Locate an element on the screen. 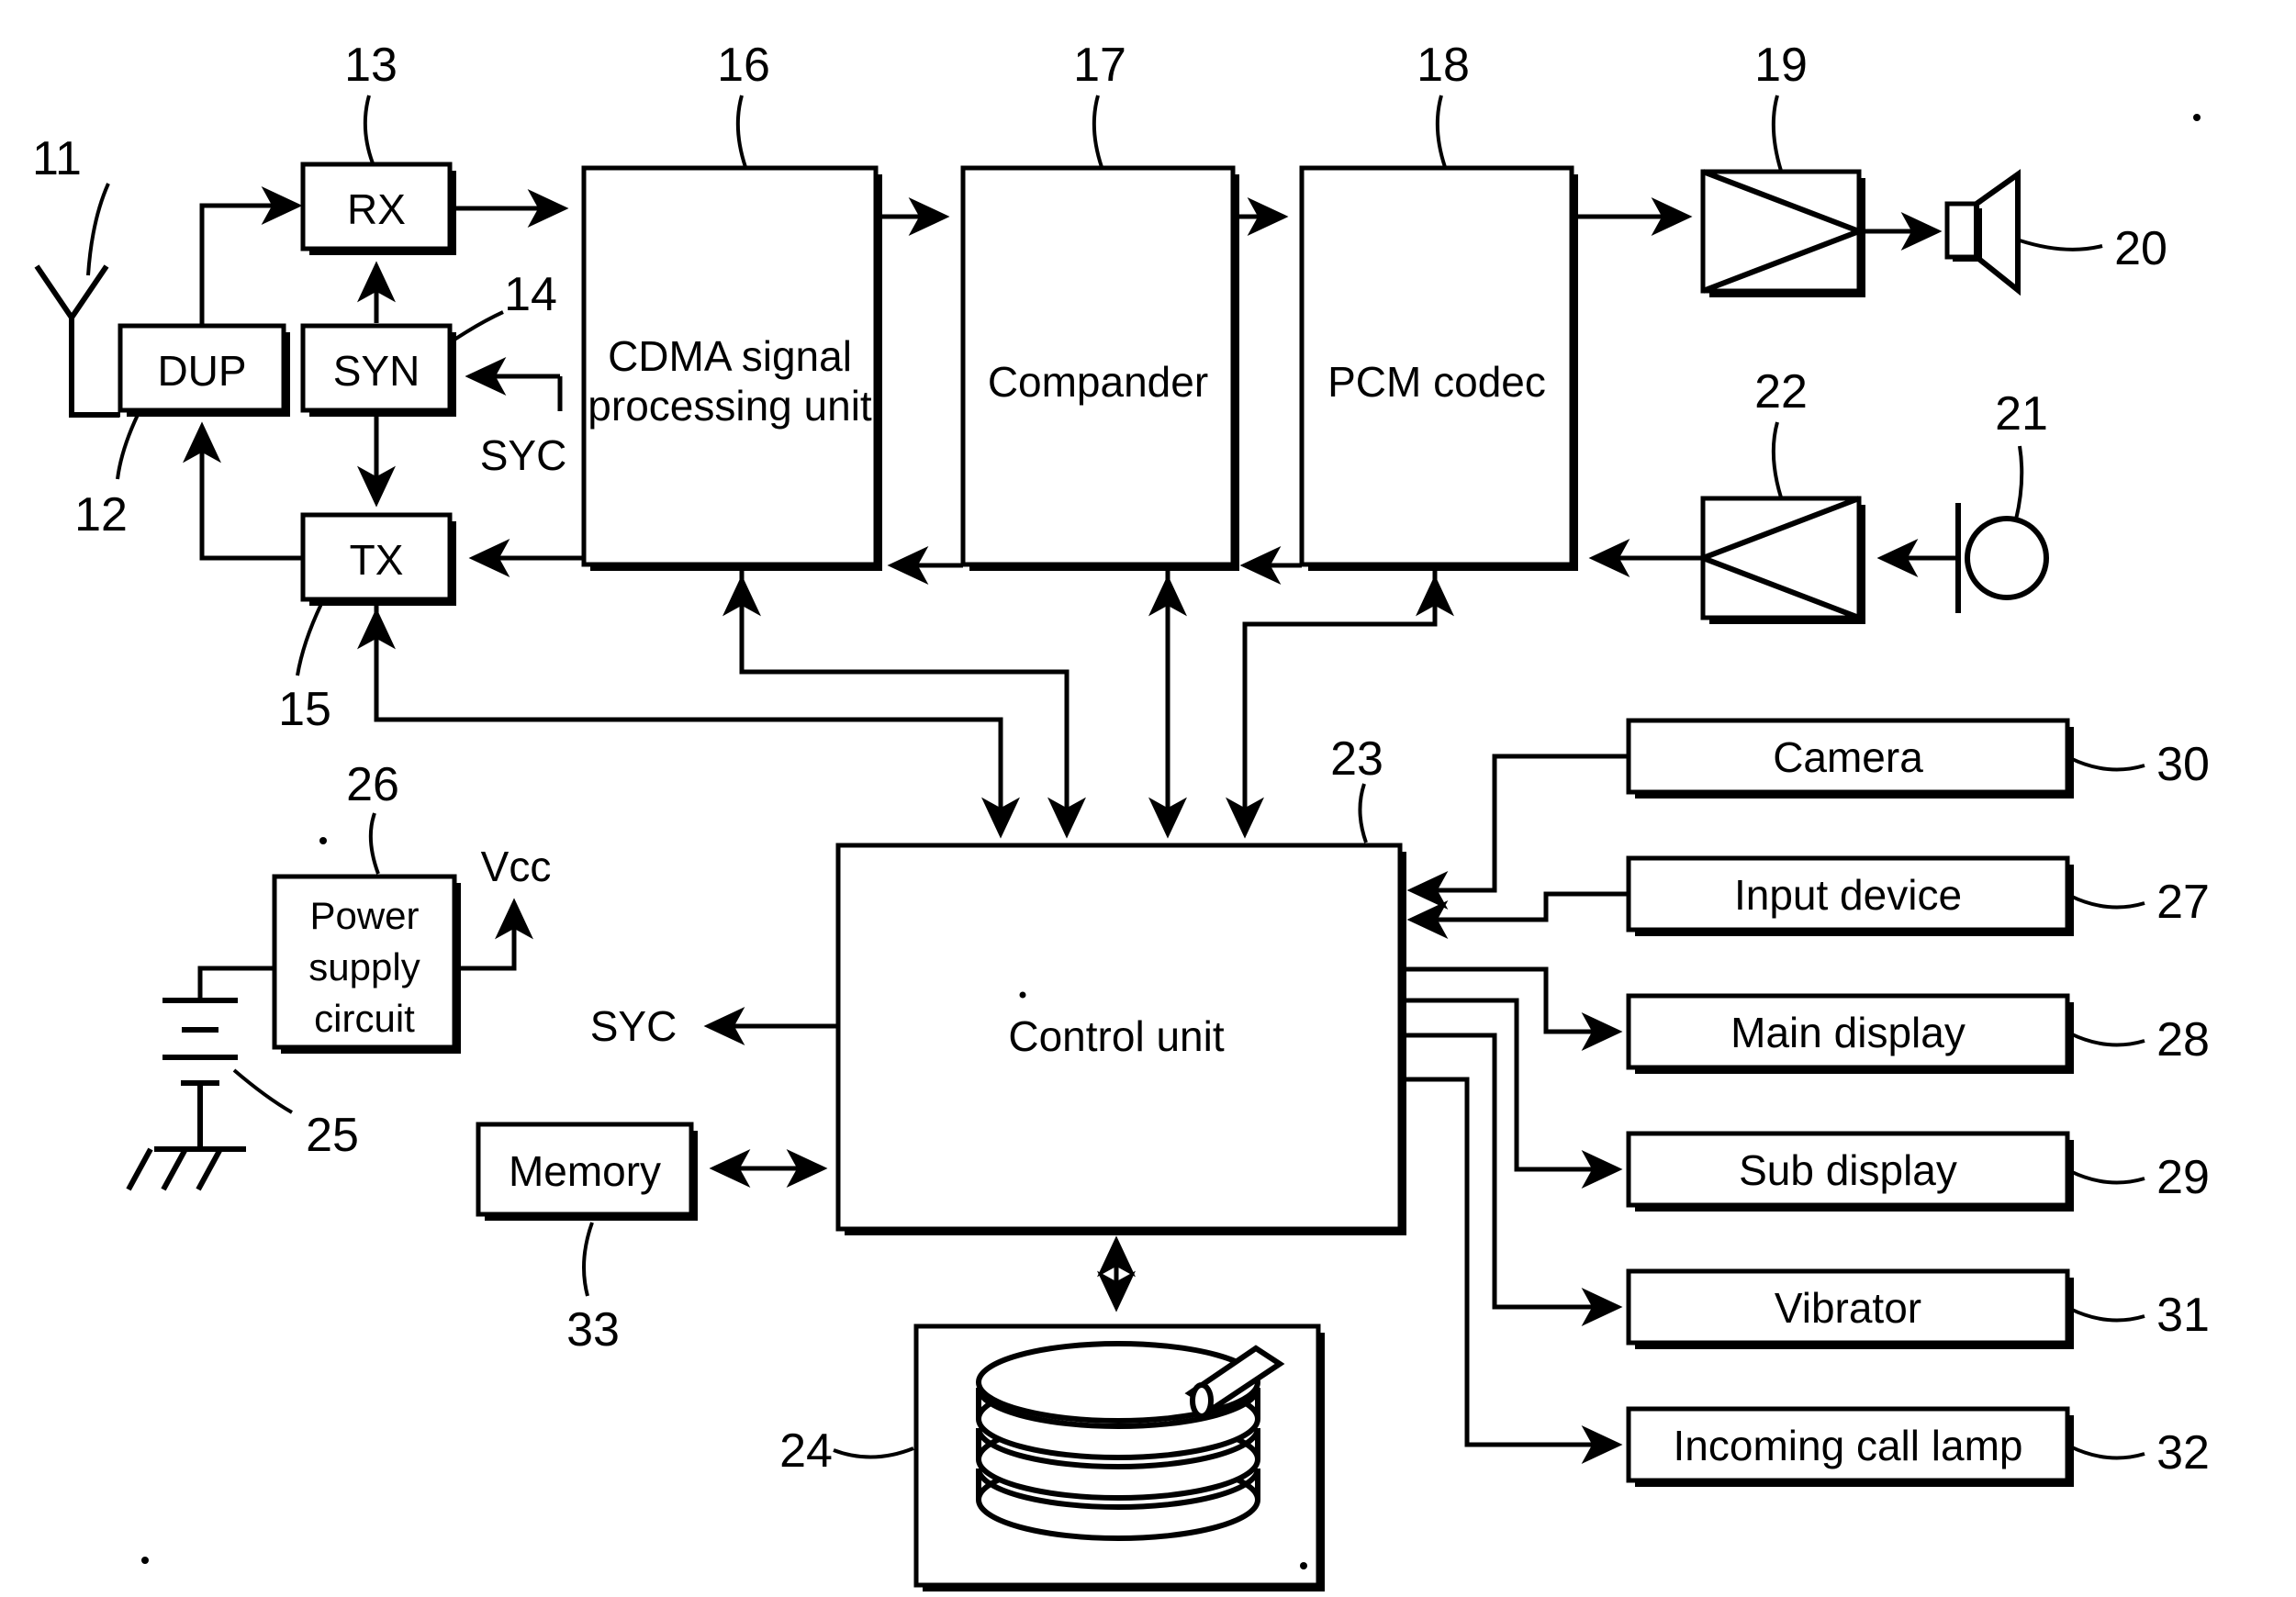 This screenshot has height=1597, width=2296. wire-camera-control is located at coordinates (1527, 824).